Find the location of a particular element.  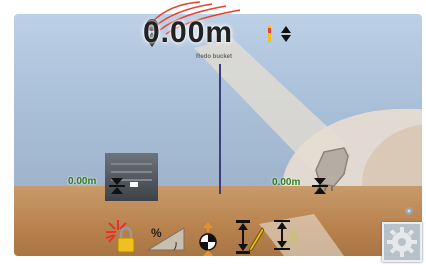

laser-receiver-icon is located at coordinates (122, 236).